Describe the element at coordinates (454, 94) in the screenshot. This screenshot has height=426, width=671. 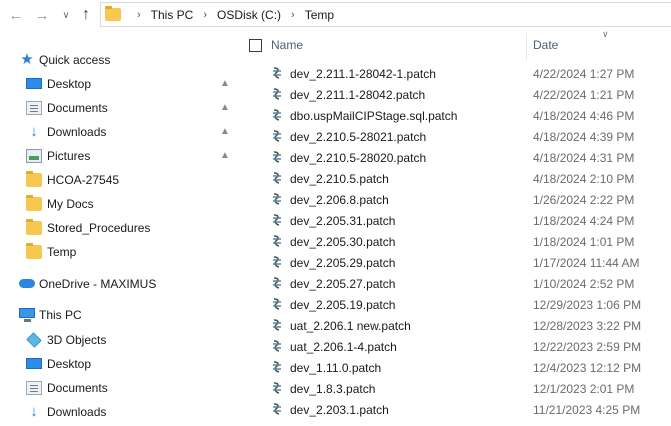
I see `file-row: dev_2.211.1-28042.patch 4/22/2024 1:21 PM` at that location.